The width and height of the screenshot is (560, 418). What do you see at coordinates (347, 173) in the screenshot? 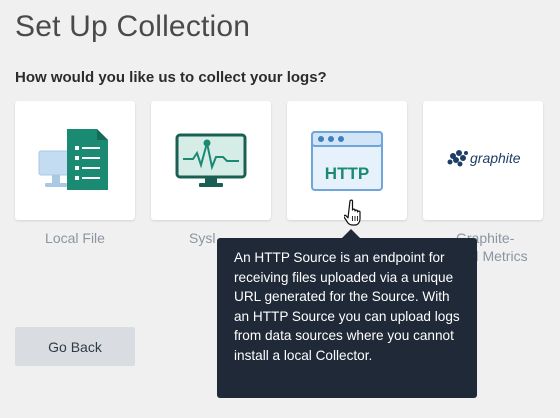
I see `http-icon-text: HTTP` at bounding box center [347, 173].